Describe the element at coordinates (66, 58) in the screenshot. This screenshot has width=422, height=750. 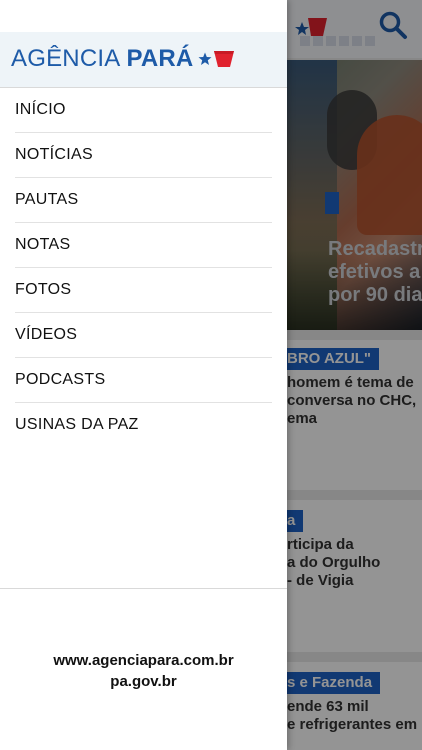
I see `logo-text-agencia: AGÊNCIA` at that location.